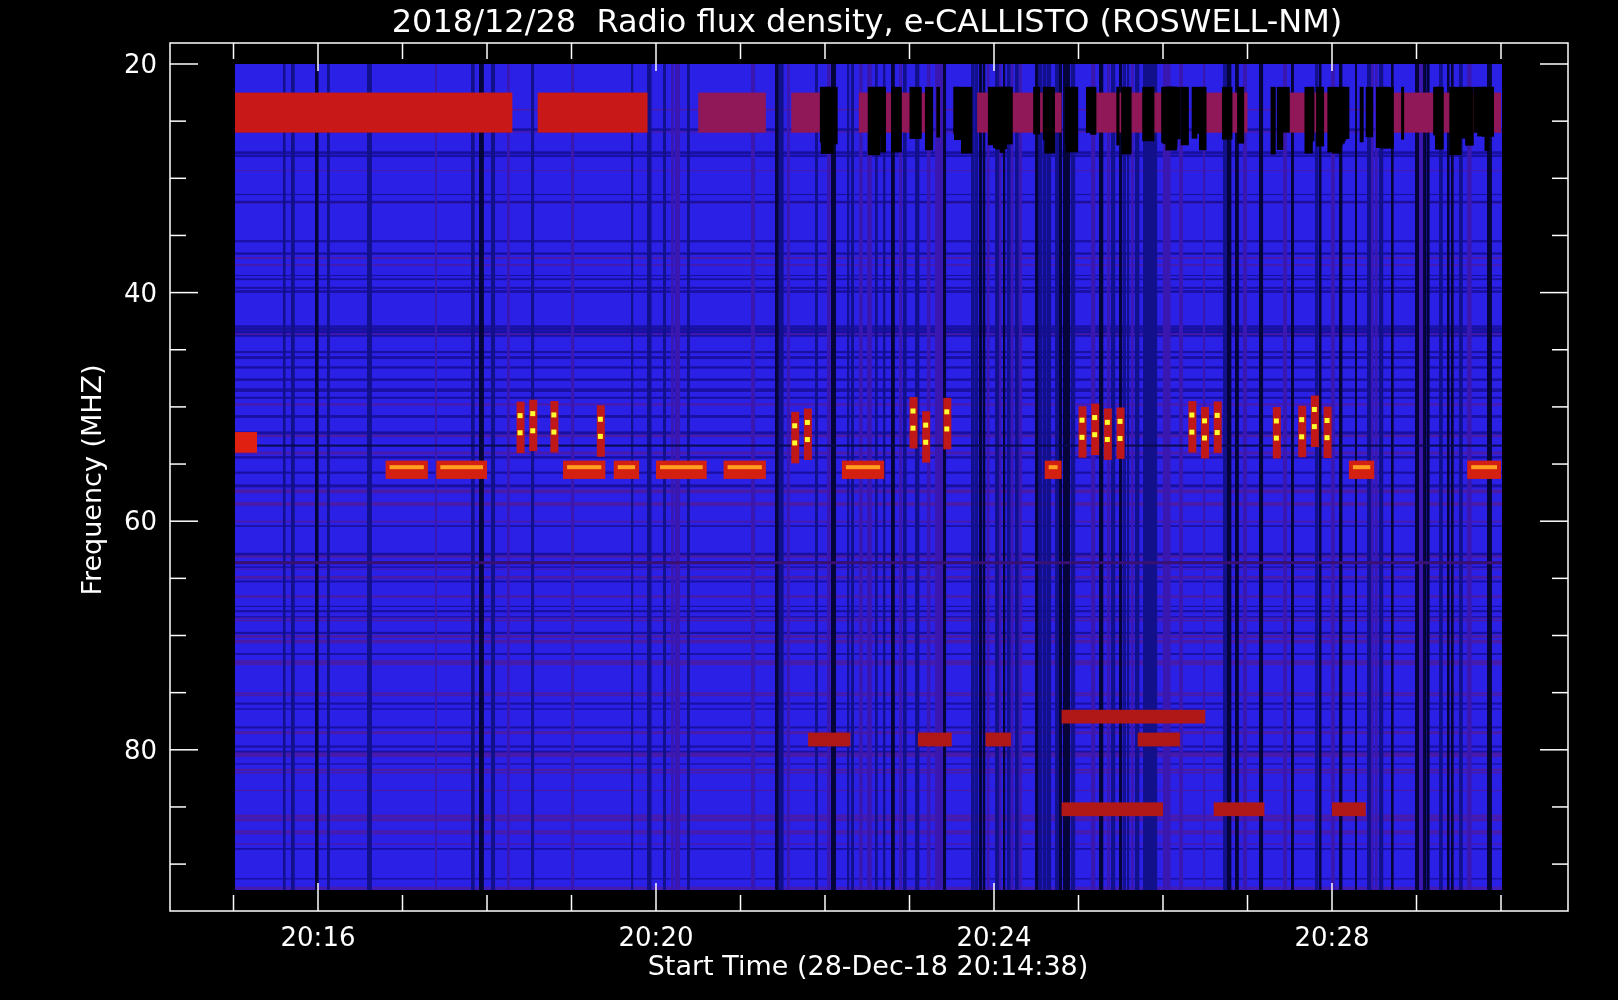 The height and width of the screenshot is (1000, 1618). What do you see at coordinates (1332, 937) in the screenshot?
I see `x-tick-label: 20:28` at bounding box center [1332, 937].